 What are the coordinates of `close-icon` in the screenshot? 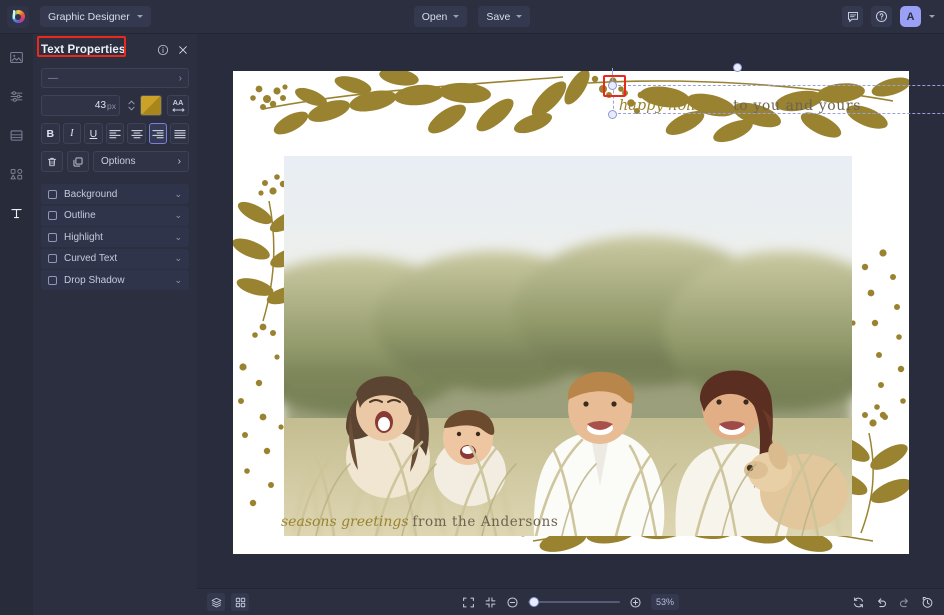 It's located at (183, 50).